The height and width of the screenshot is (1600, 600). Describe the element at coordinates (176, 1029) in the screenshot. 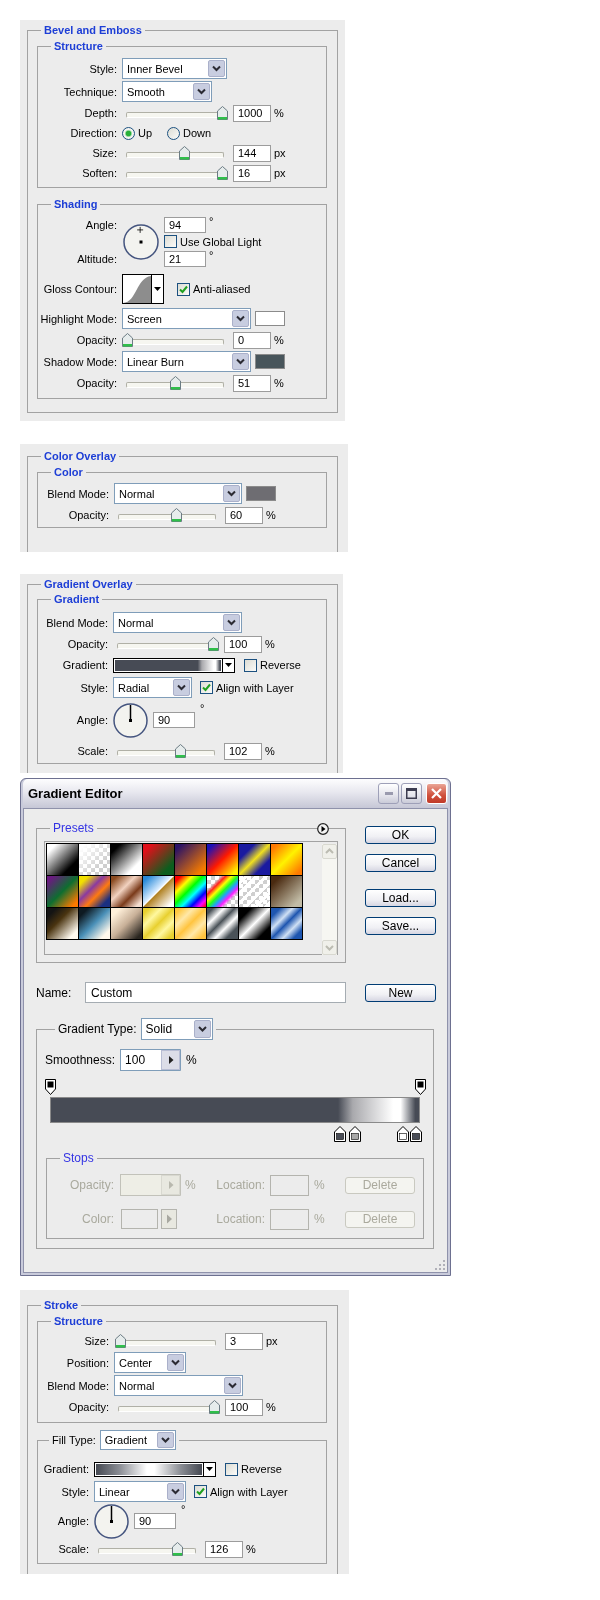

I see `dropdown: Solid` at that location.